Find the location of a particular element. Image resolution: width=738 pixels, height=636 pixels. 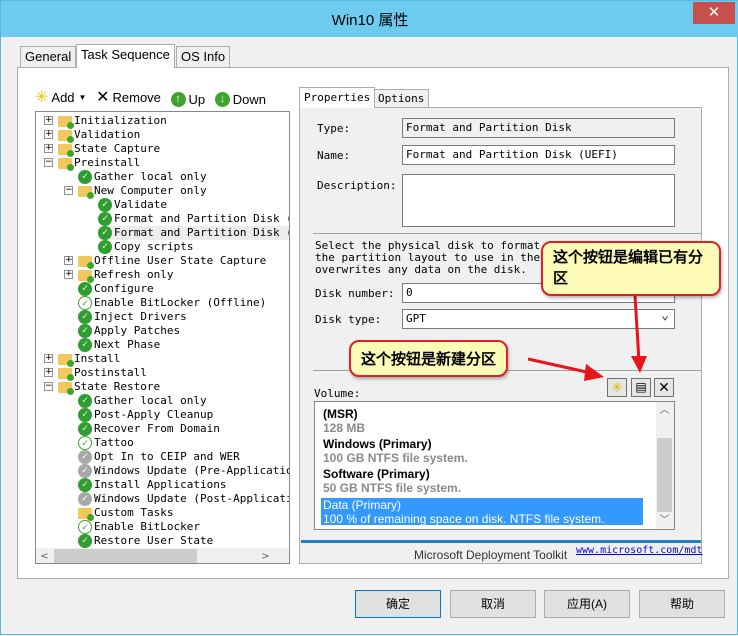

tab-properties: Properties is located at coordinates (337, 97).